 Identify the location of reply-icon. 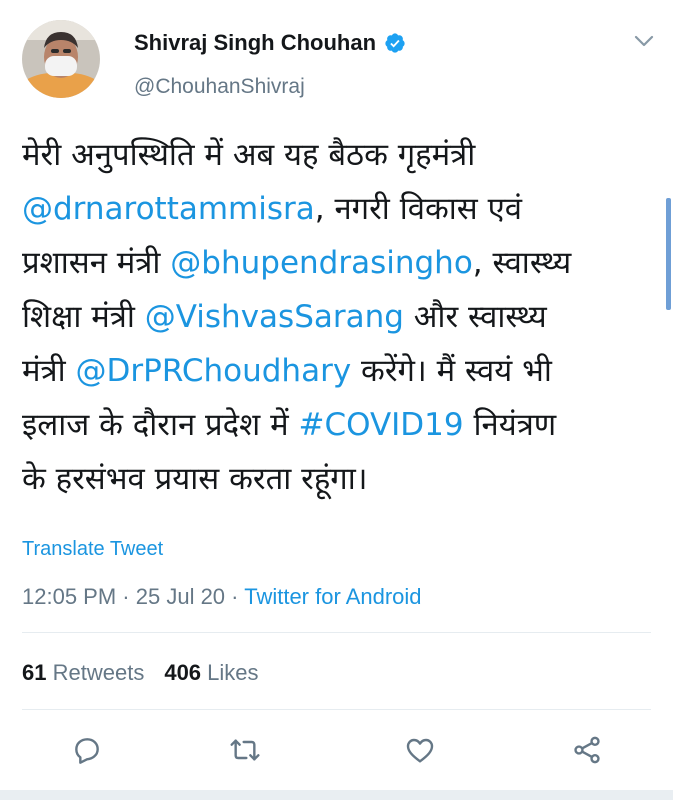
(87, 750).